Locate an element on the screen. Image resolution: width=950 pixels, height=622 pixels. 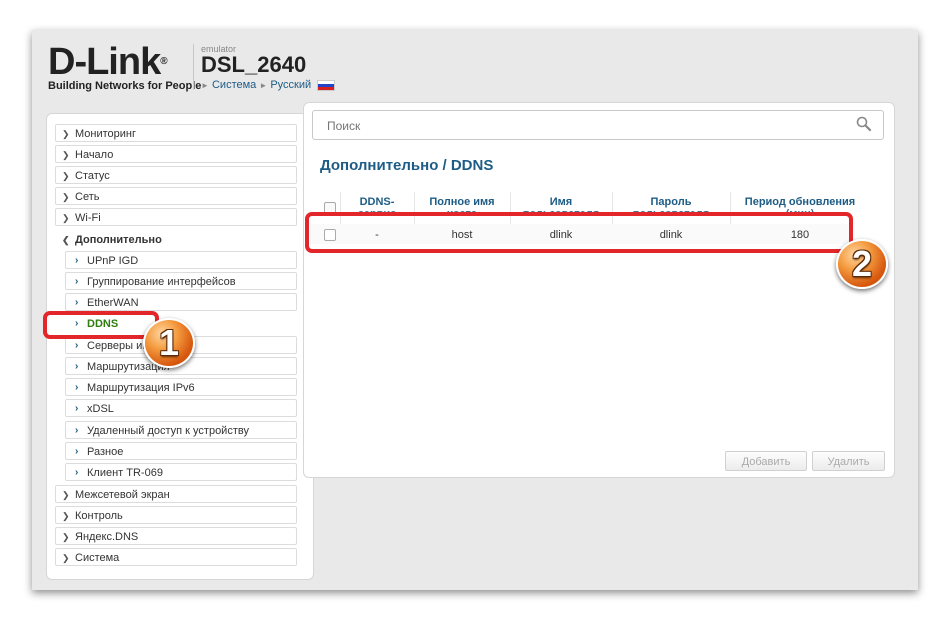
sidebar-item-label: Контроль is located at coordinates (99, 516).